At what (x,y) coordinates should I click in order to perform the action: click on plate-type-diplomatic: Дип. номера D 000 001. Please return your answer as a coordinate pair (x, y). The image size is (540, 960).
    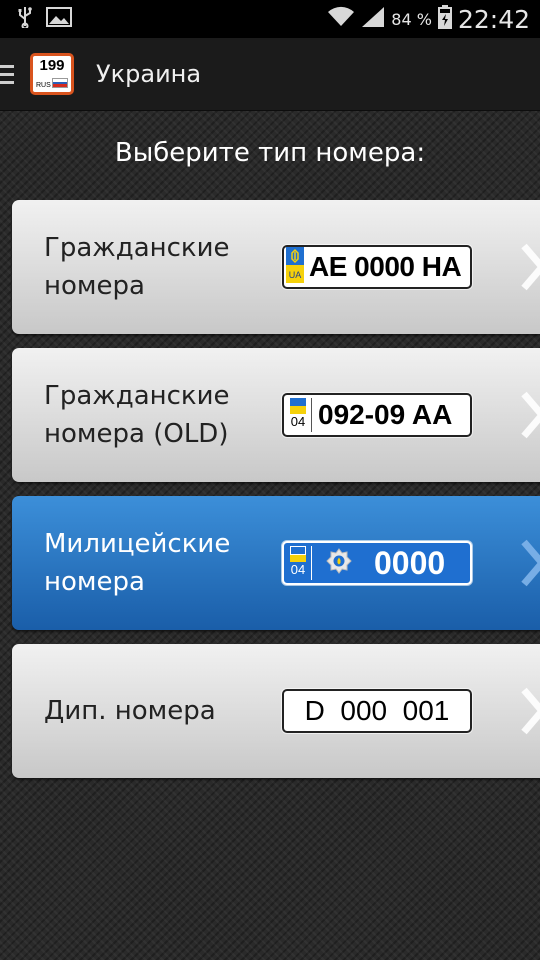
    Looking at the image, I should click on (276, 711).